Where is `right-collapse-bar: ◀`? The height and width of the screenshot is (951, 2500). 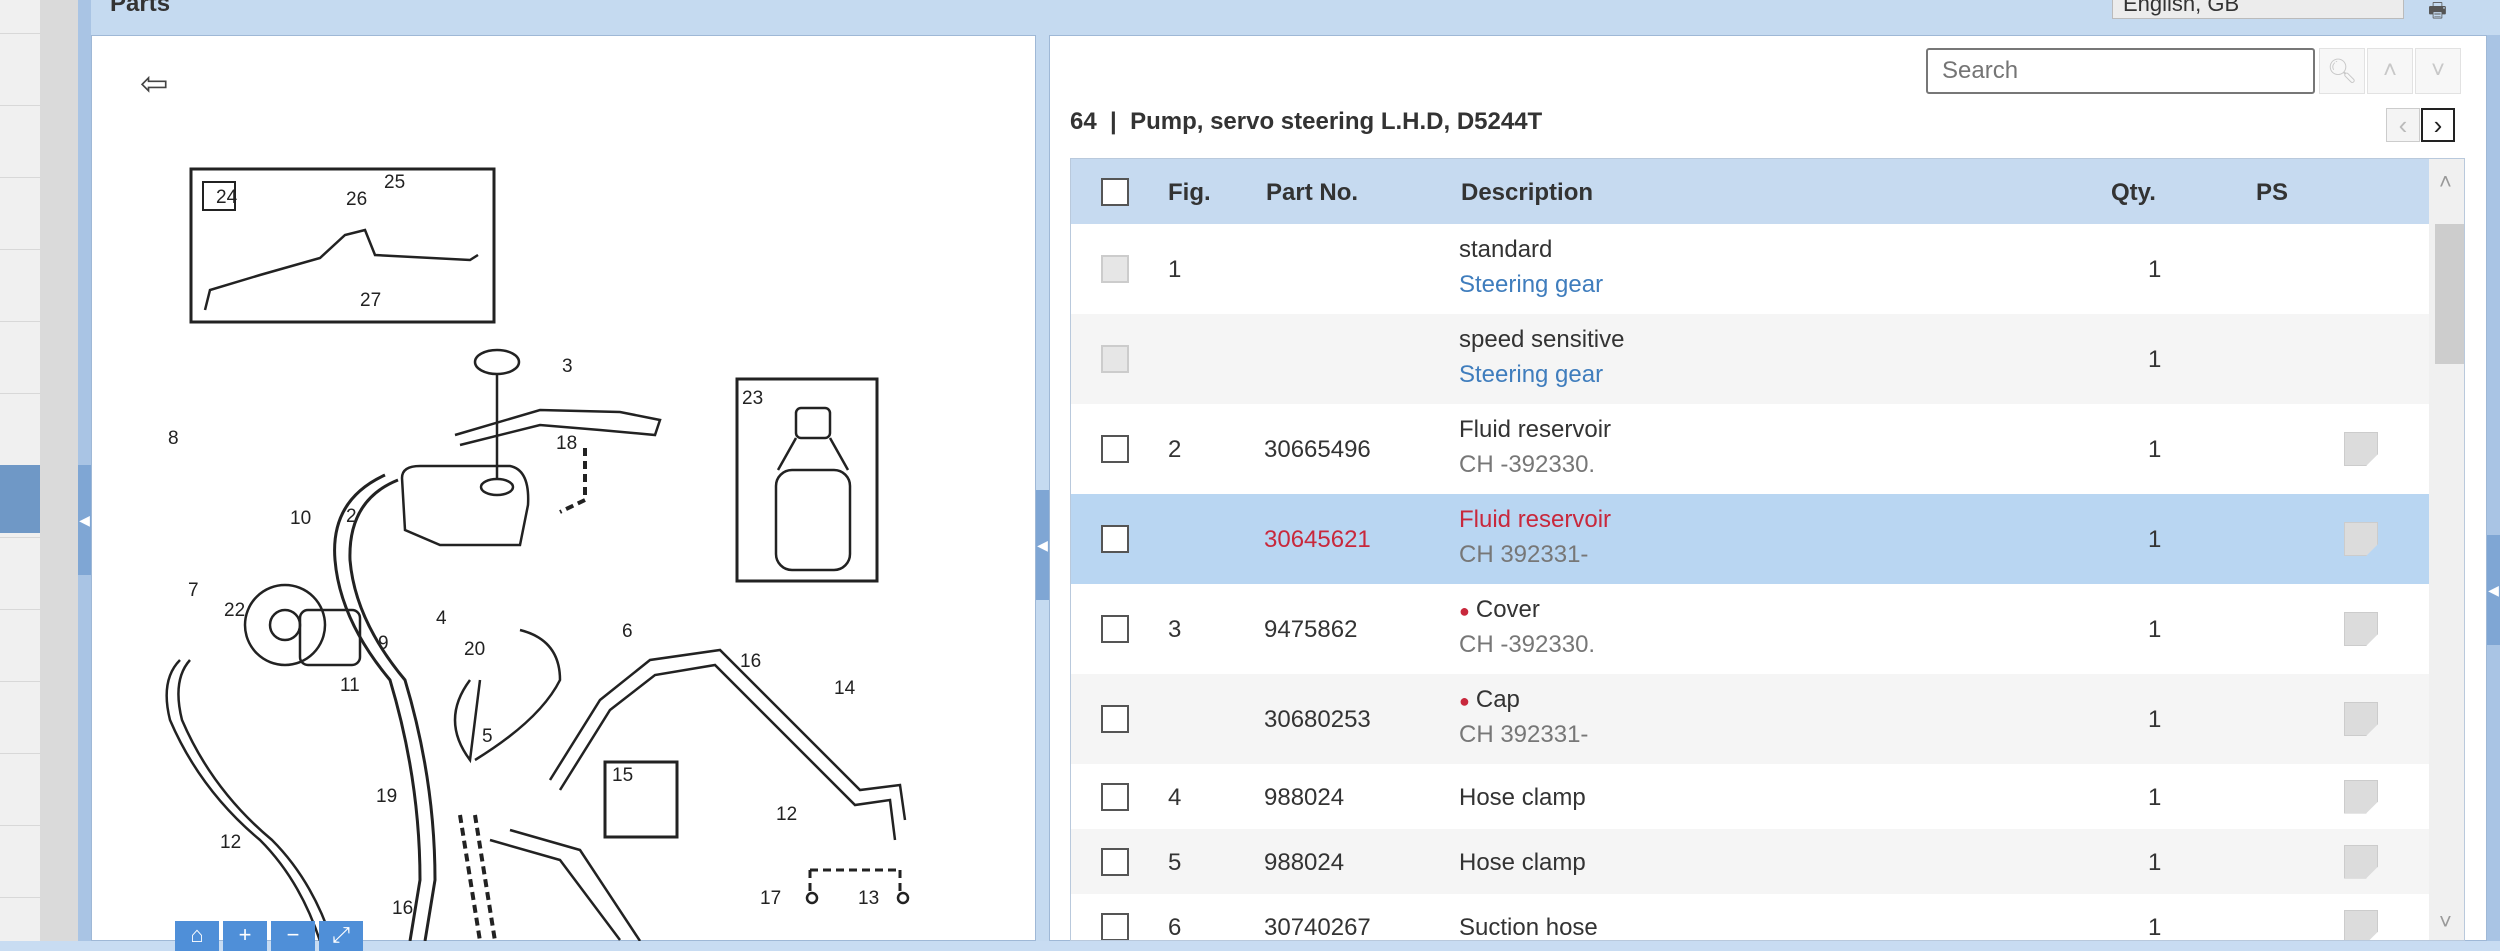 right-collapse-bar: ◀ is located at coordinates (2493, 488).